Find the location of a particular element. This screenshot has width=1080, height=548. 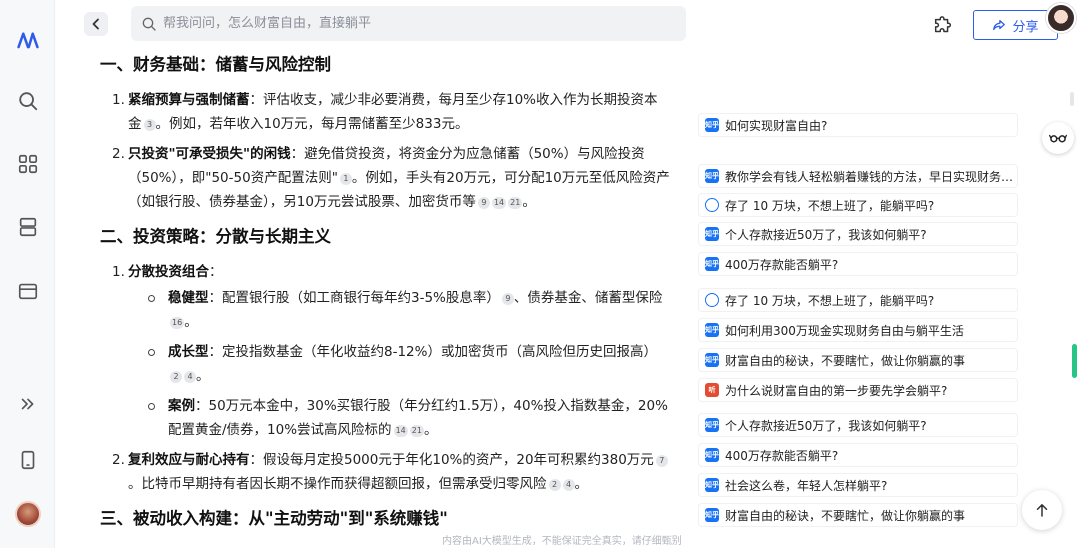

layers-icon is located at coordinates (28, 227).